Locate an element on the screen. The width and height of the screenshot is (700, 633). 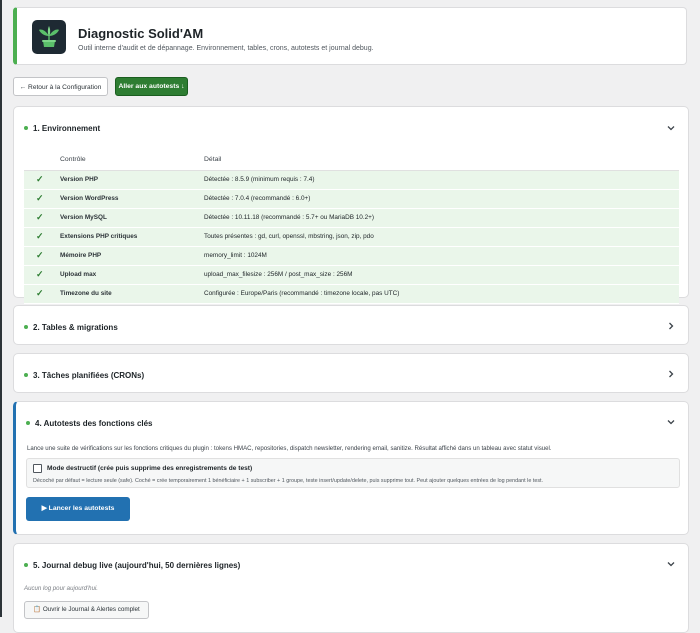
table-header: Contrôle Détail is located at coordinates (351, 161).